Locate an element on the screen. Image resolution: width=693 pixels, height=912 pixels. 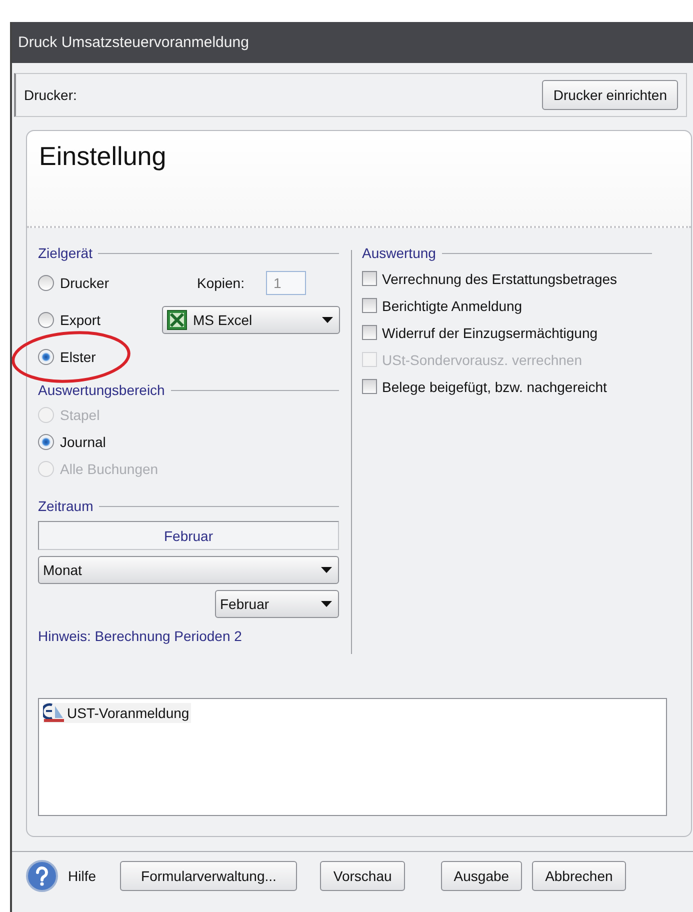
checkbox-option: Belege beigefügt, bzw. nachgereicht is located at coordinates (507, 386).